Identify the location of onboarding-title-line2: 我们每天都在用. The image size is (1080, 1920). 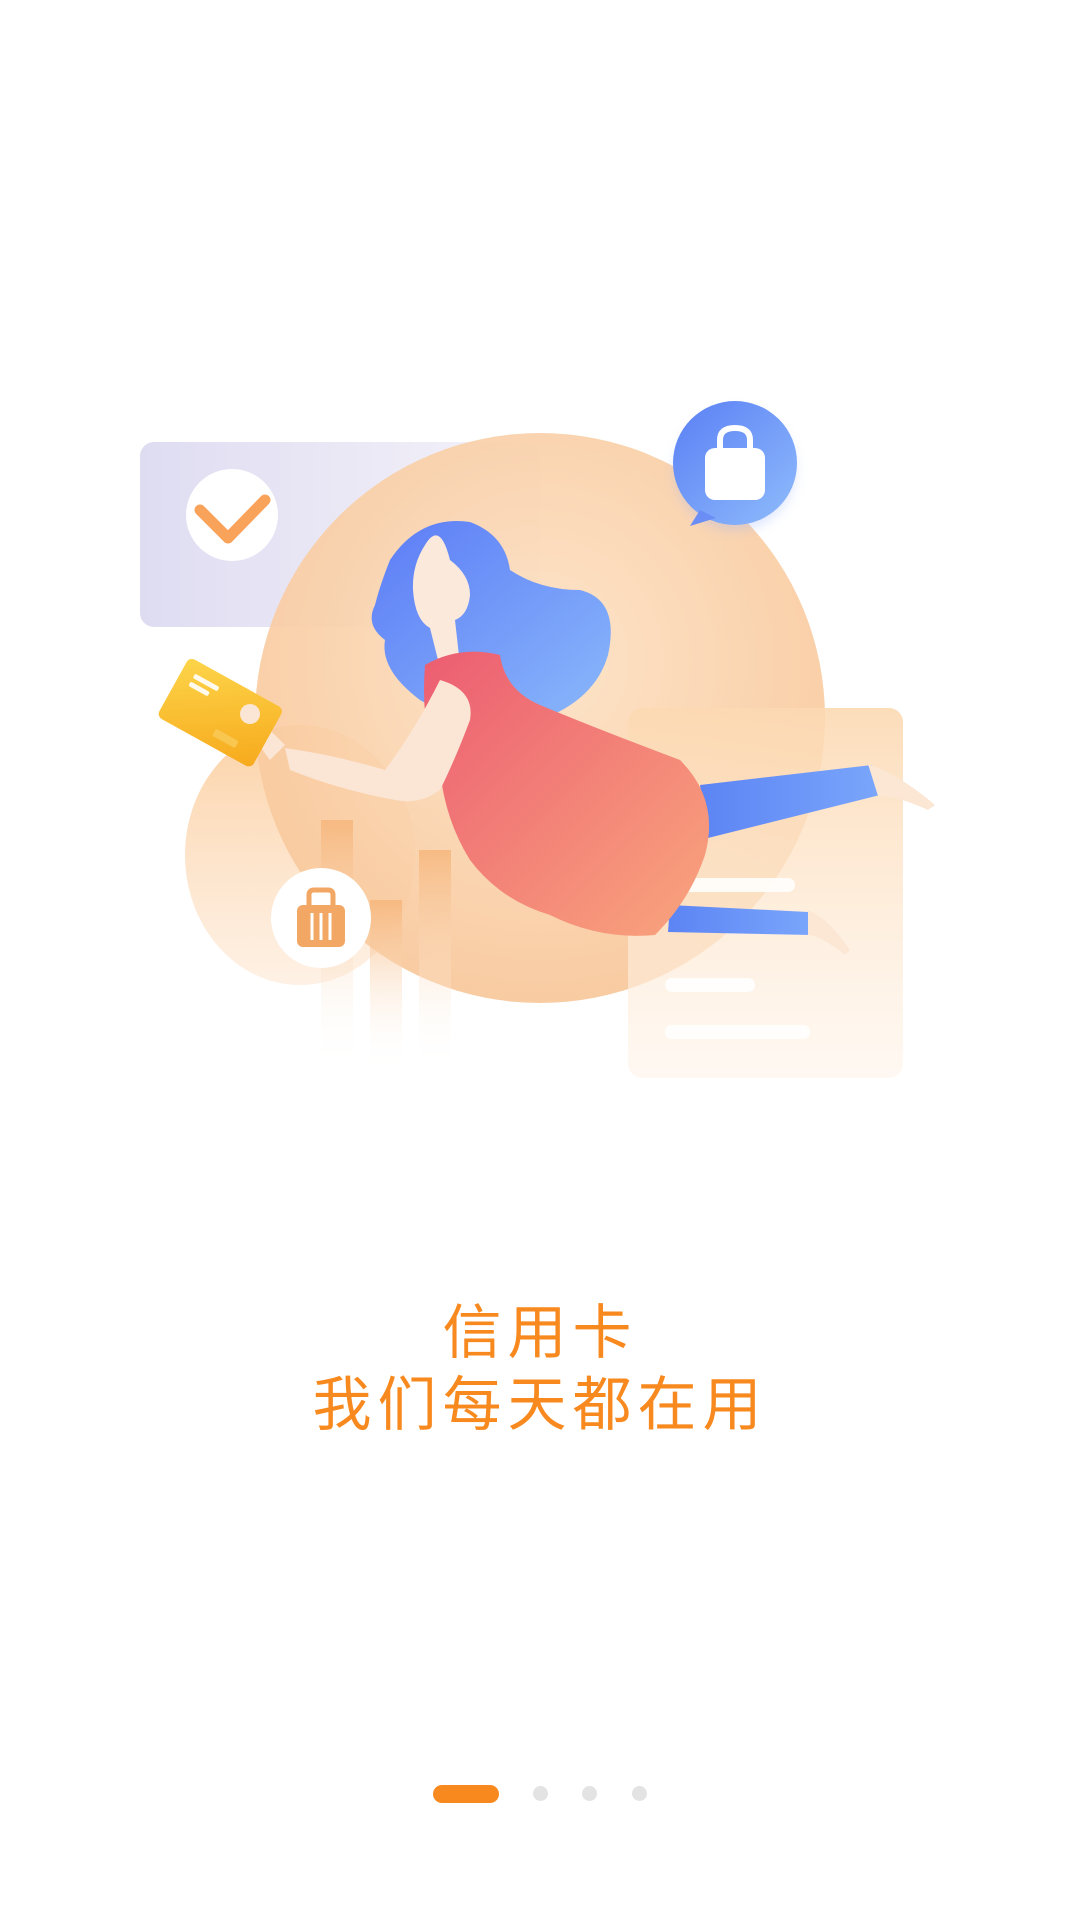
(540, 1404).